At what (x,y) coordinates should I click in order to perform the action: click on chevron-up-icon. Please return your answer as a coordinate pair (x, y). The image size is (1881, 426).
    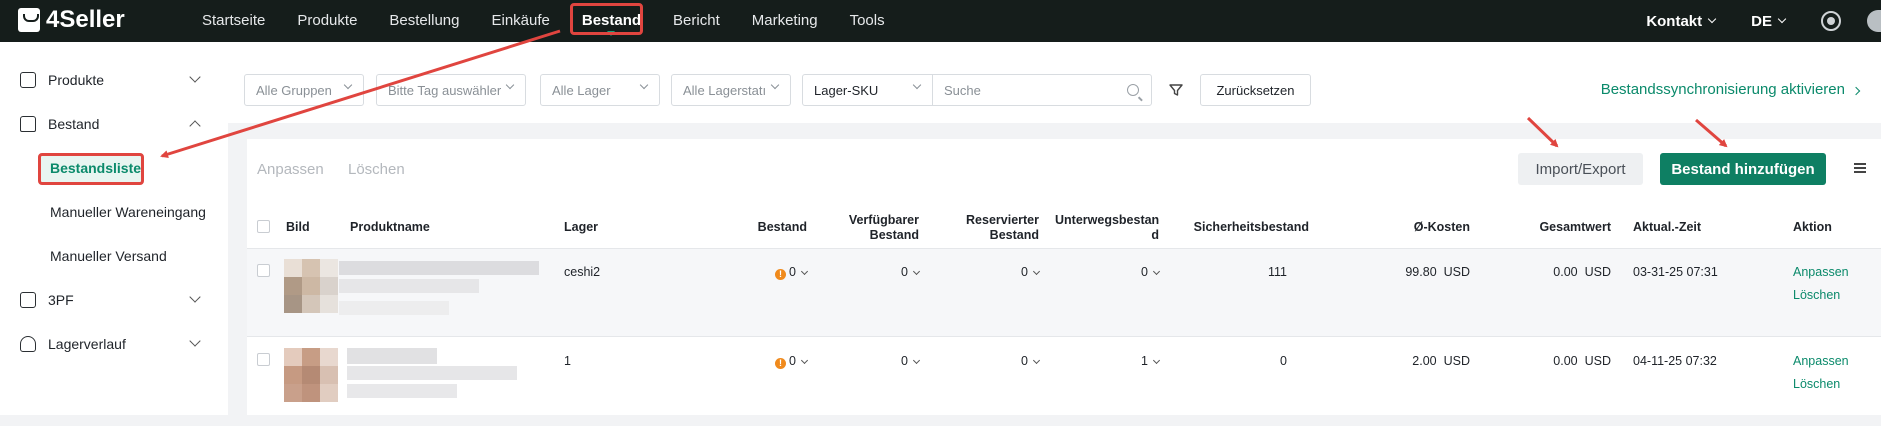
    Looking at the image, I should click on (195, 126).